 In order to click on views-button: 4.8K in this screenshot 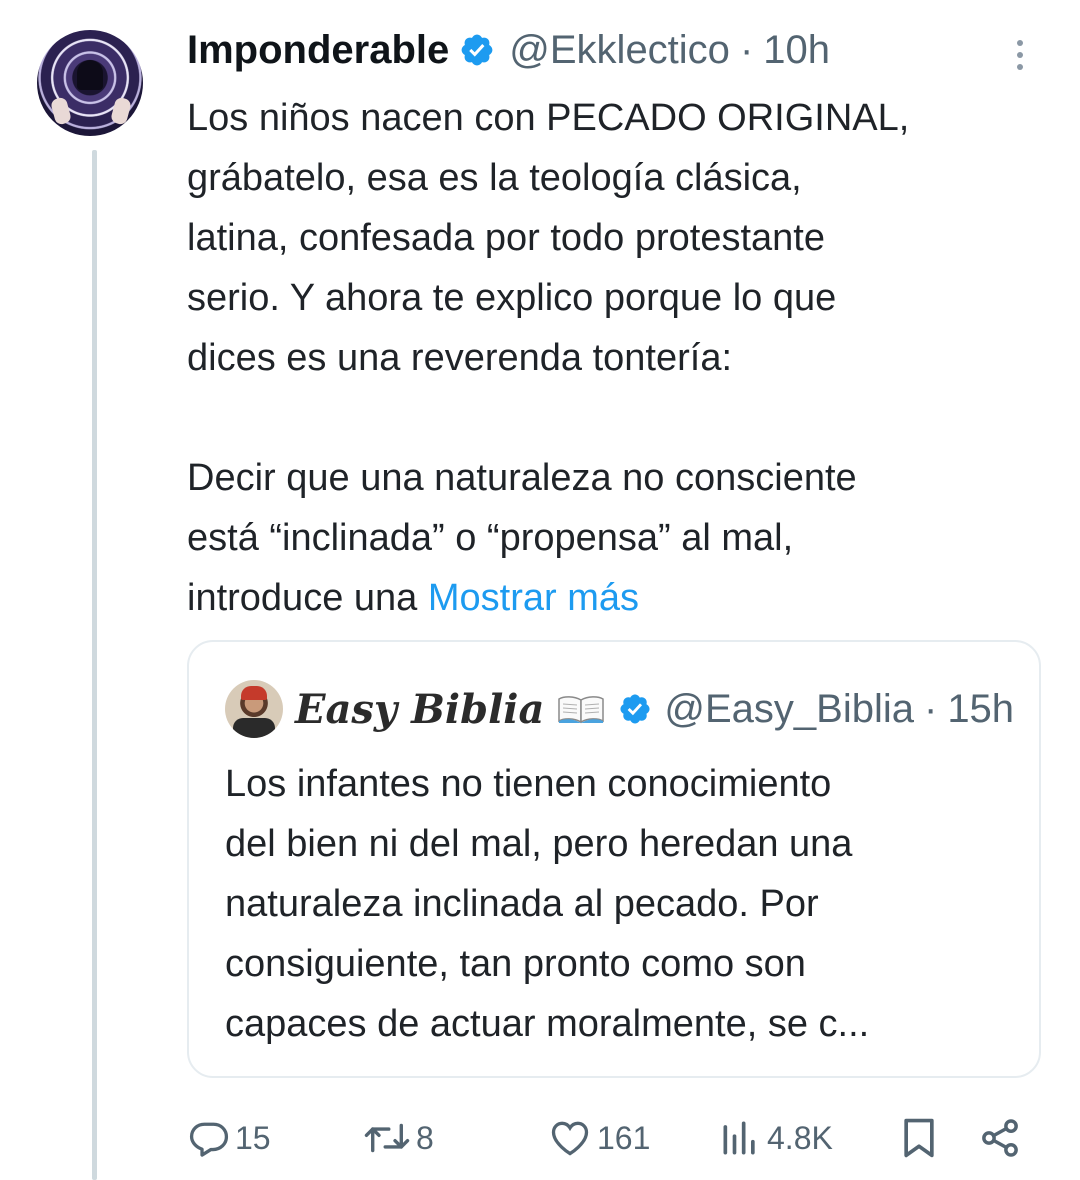, I will do `click(775, 1138)`.